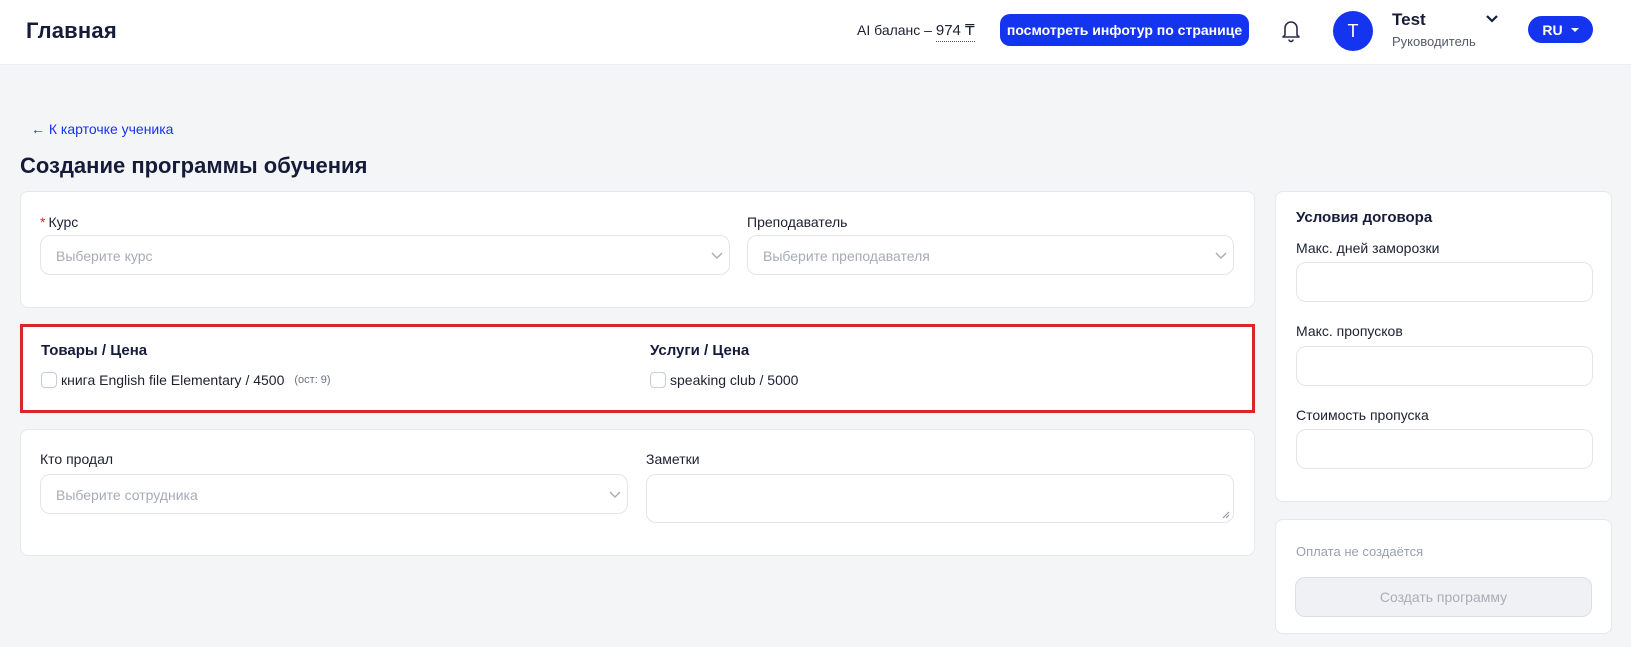 The height and width of the screenshot is (647, 1631). I want to click on service-item-label: speaking club / 5000, so click(734, 380).